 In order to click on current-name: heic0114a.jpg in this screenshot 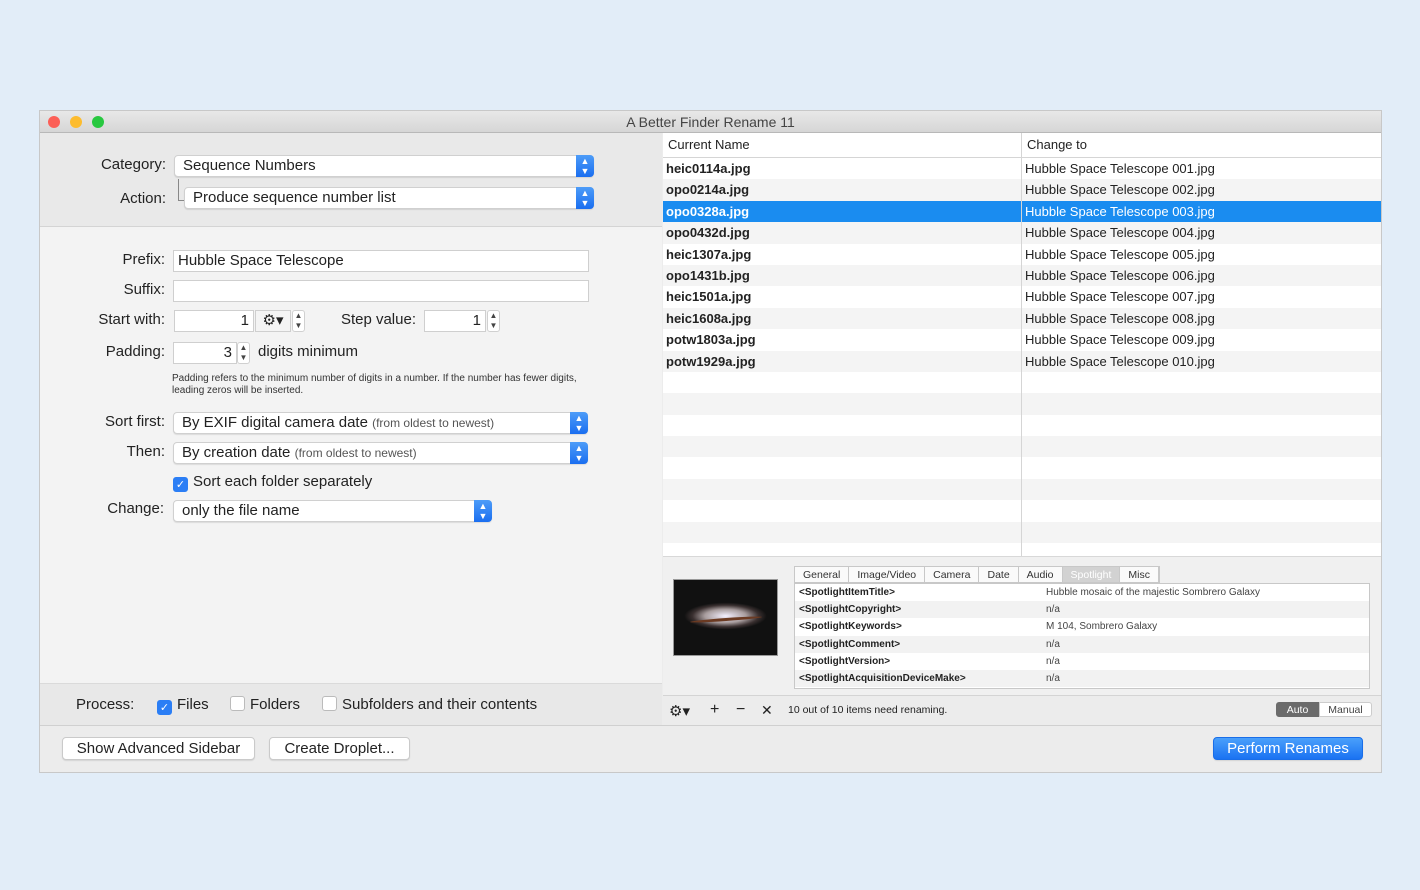, I will do `click(708, 168)`.